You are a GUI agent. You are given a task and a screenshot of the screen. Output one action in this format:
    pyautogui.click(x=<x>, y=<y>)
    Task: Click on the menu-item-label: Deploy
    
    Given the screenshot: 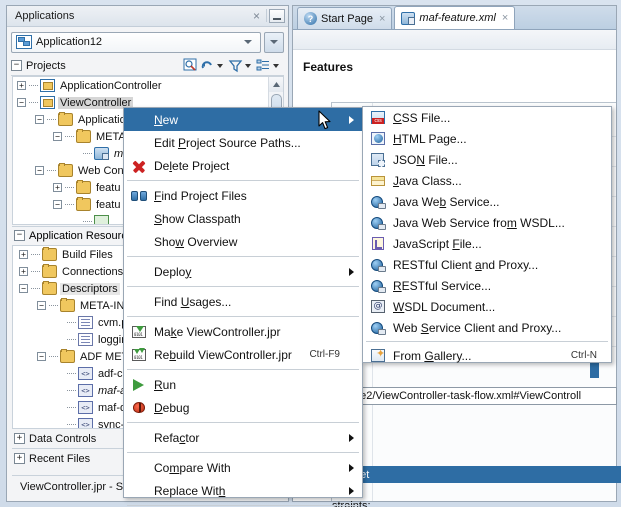 What is the action you would take?
    pyautogui.click(x=173, y=271)
    